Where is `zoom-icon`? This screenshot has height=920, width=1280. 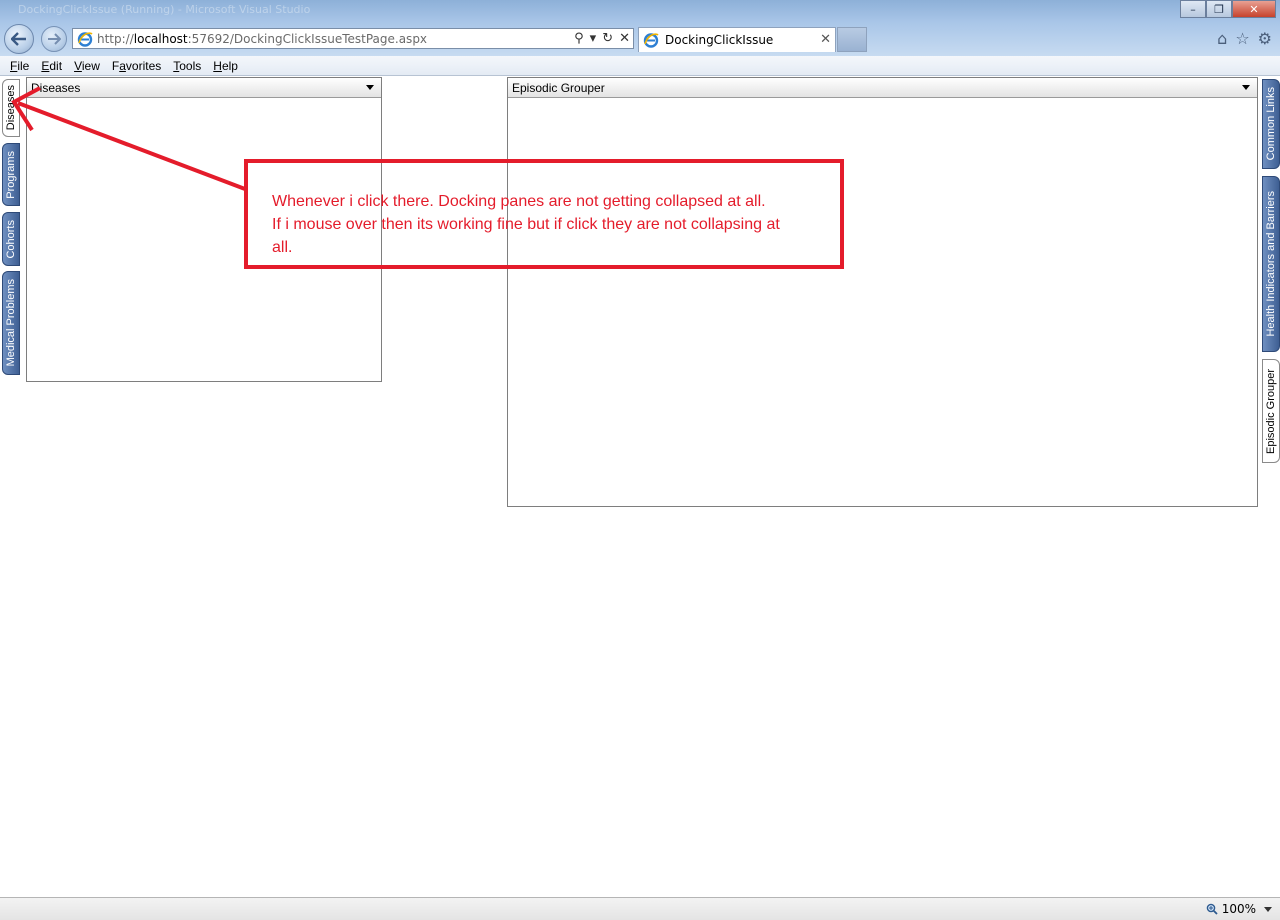 zoom-icon is located at coordinates (1212, 909).